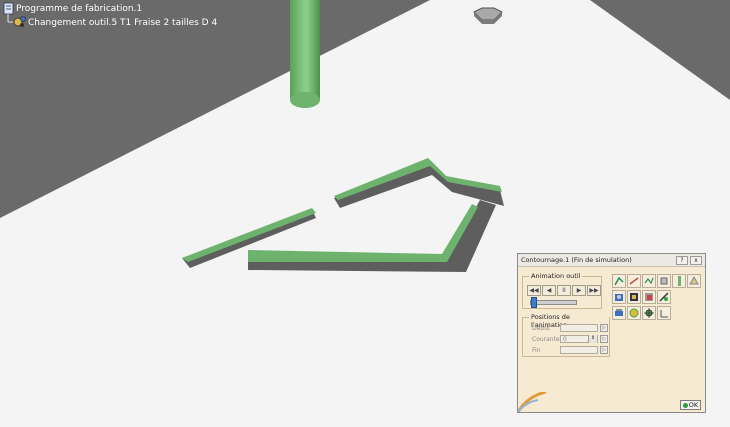  What do you see at coordinates (556, 276) in the screenshot?
I see `animation-group-legend: Animation outil` at bounding box center [556, 276].